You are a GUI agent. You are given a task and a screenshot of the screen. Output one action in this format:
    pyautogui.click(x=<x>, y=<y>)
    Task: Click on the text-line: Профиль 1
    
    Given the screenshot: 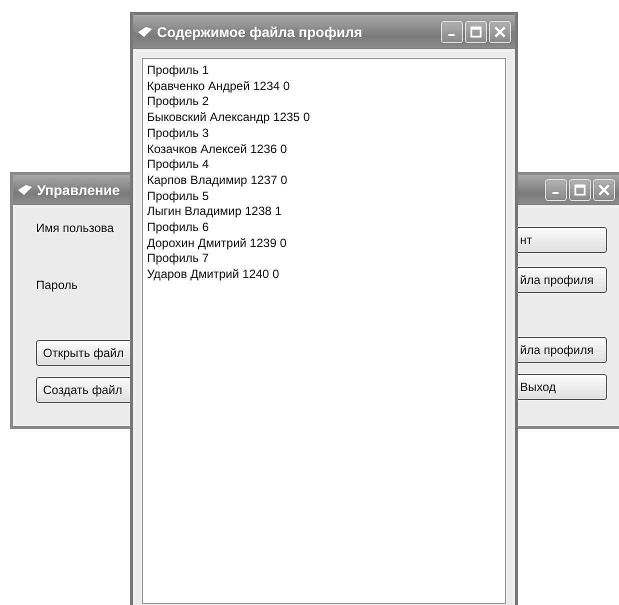 What is the action you would take?
    pyautogui.click(x=178, y=71)
    